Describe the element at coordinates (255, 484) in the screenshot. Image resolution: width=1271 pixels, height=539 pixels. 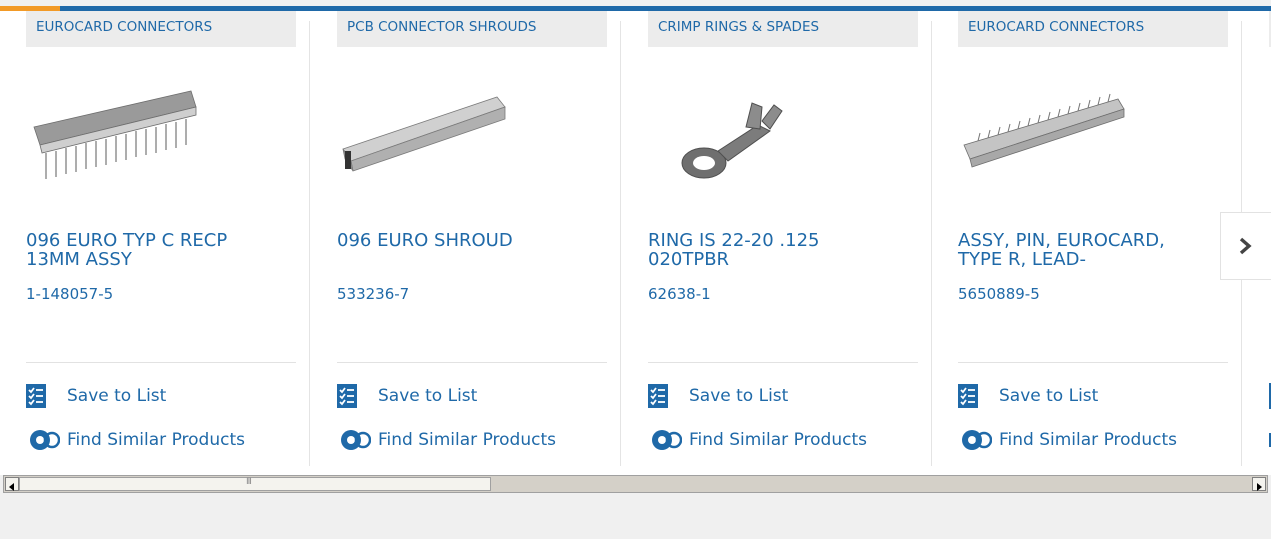
I see `scrollbar-thumb: III` at that location.